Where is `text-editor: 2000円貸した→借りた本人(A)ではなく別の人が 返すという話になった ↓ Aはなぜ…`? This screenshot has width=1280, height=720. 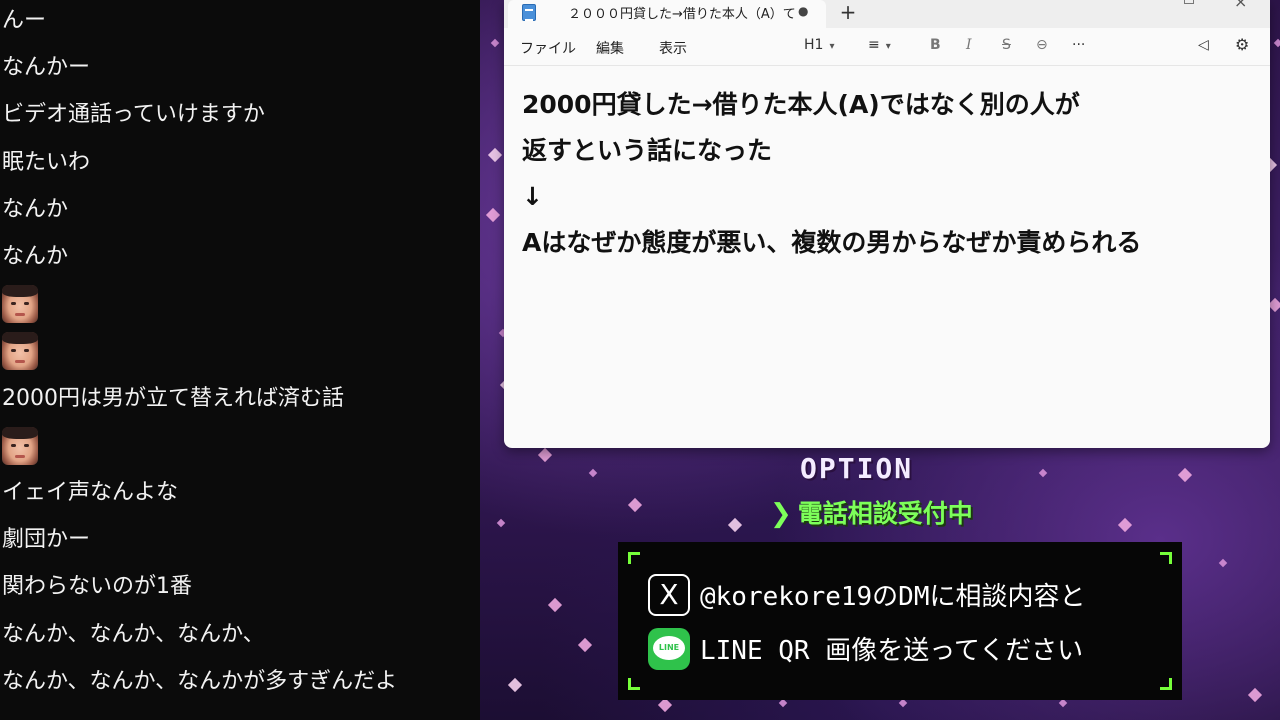
text-editor: 2000円貸した→借りた本人(A)ではなく別の人が 返すという話になった ↓ Aはなぜ… is located at coordinates (887, 174).